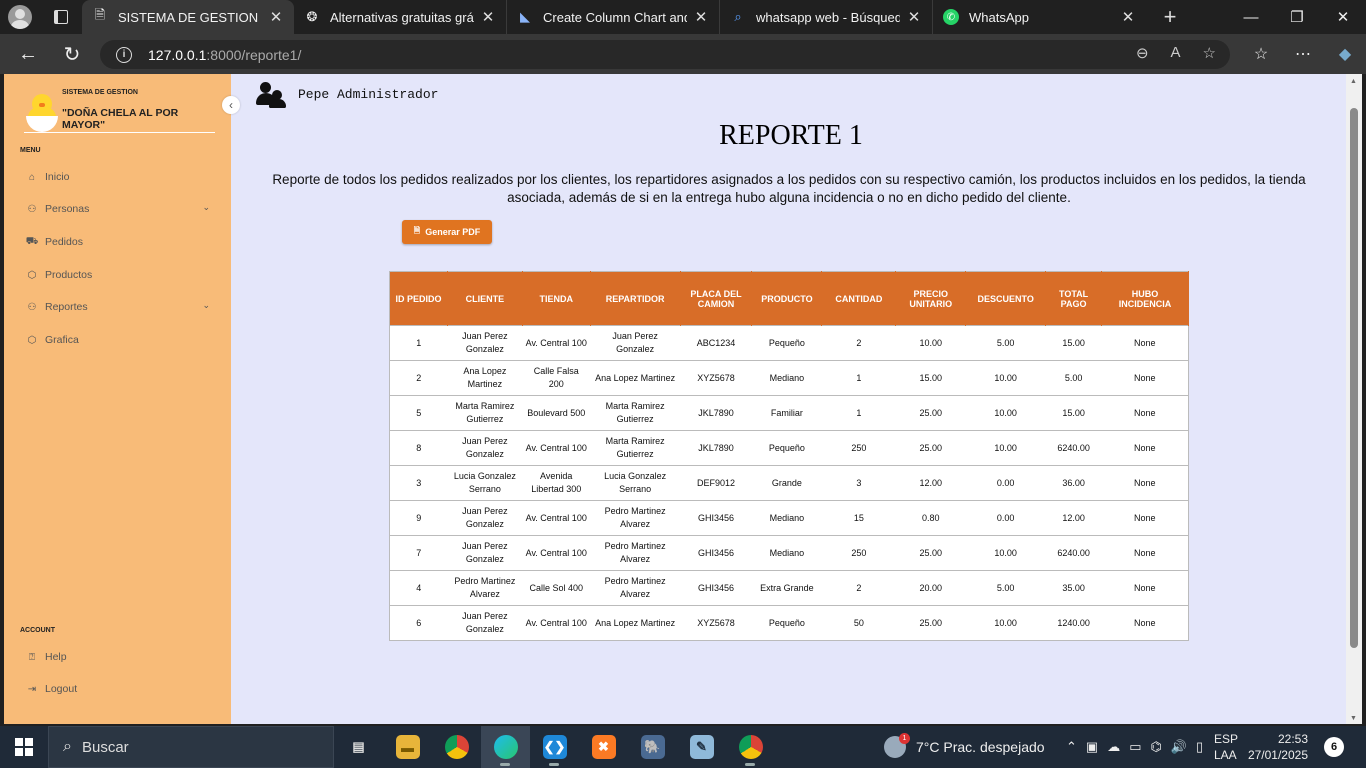 The width and height of the screenshot is (1366, 768). Describe the element at coordinates (1334, 747) in the screenshot. I see `notification-badge: 6` at that location.